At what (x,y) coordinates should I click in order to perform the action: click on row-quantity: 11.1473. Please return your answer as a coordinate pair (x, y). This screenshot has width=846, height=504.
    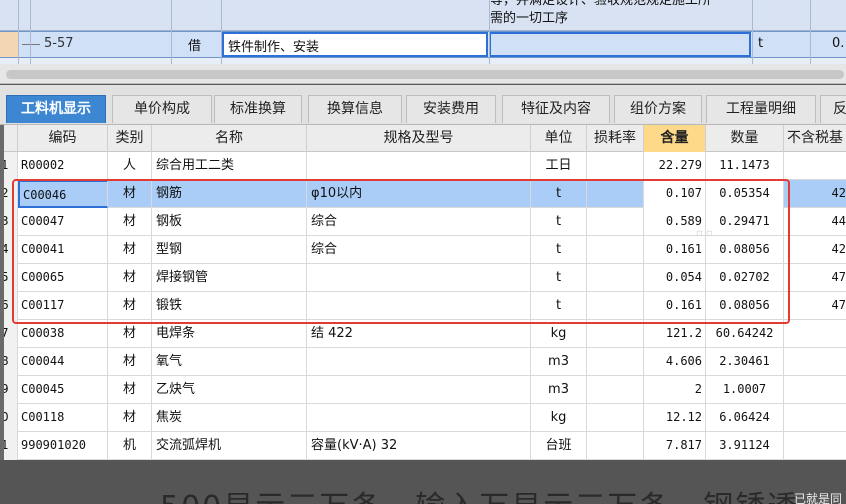
    Looking at the image, I should click on (745, 166).